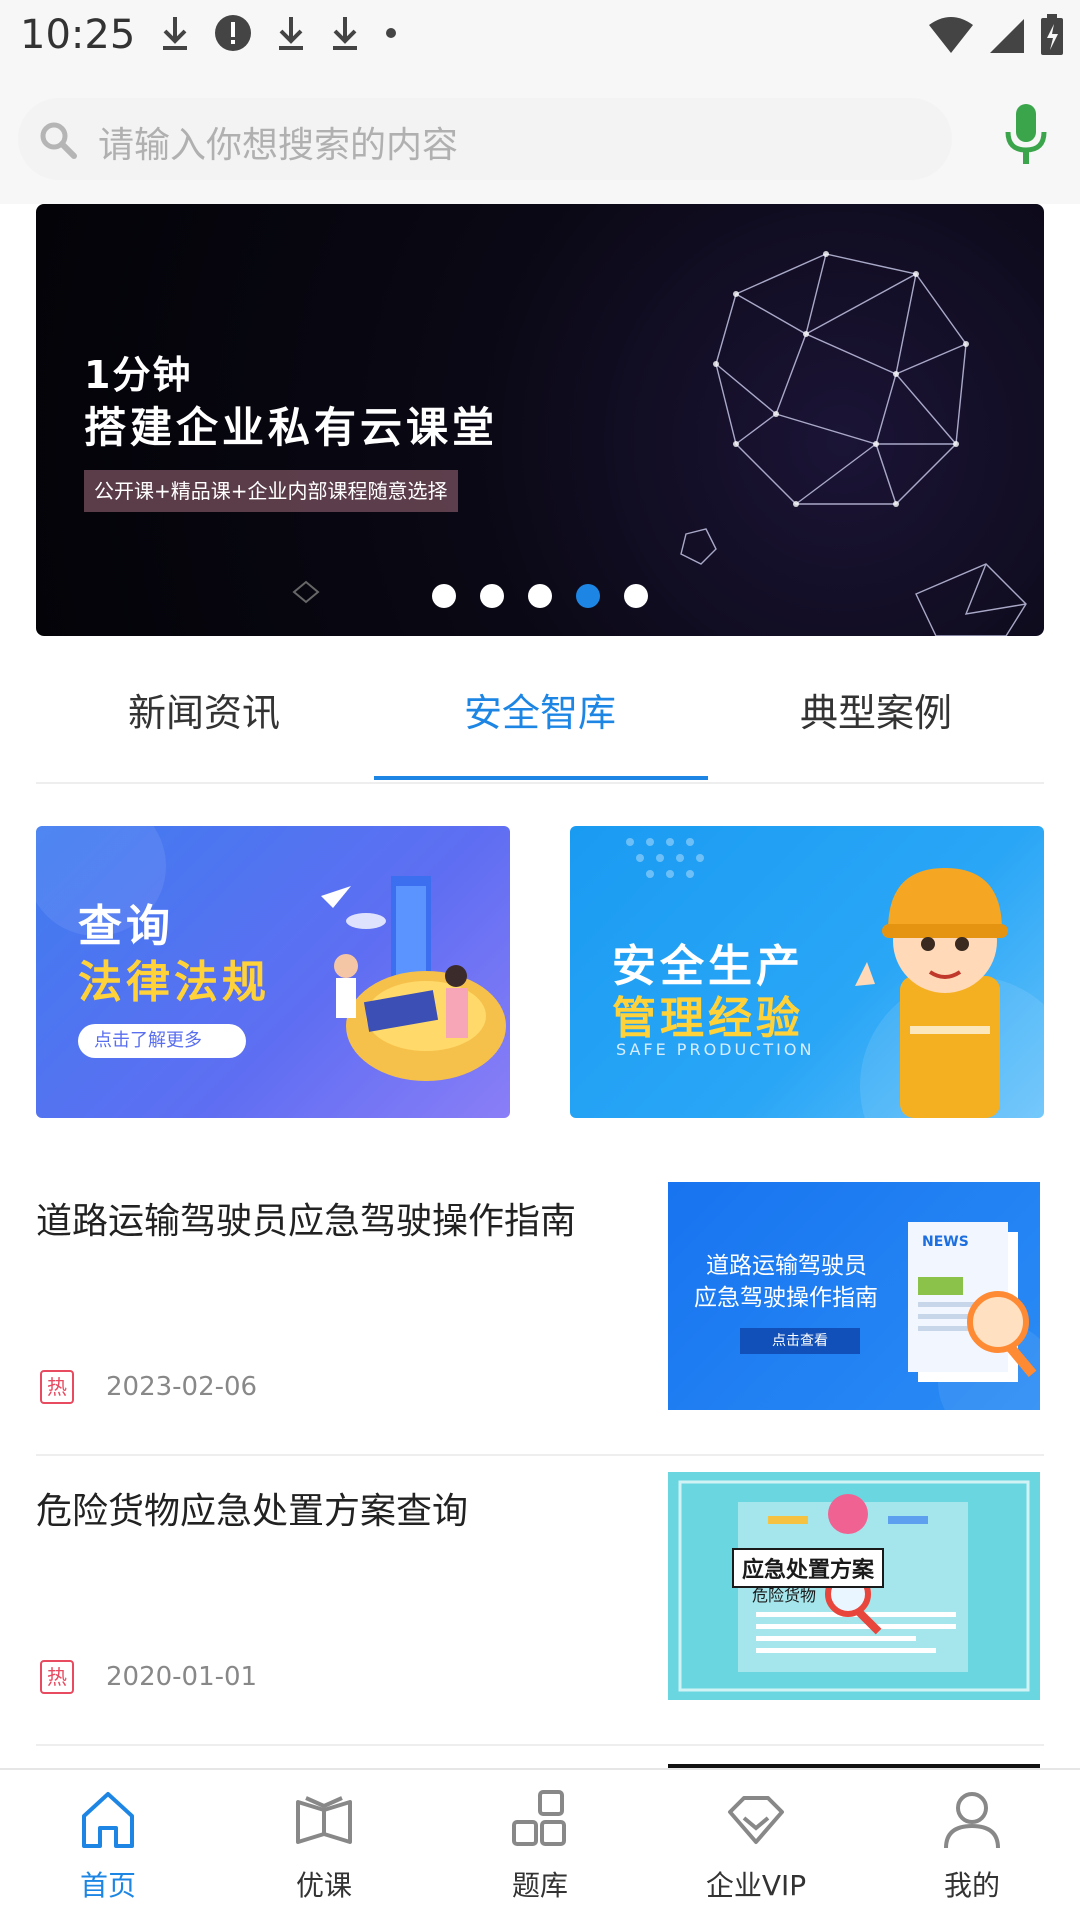  What do you see at coordinates (252, 1511) in the screenshot?
I see `news-title: 危险货物应急处置方案查询` at bounding box center [252, 1511].